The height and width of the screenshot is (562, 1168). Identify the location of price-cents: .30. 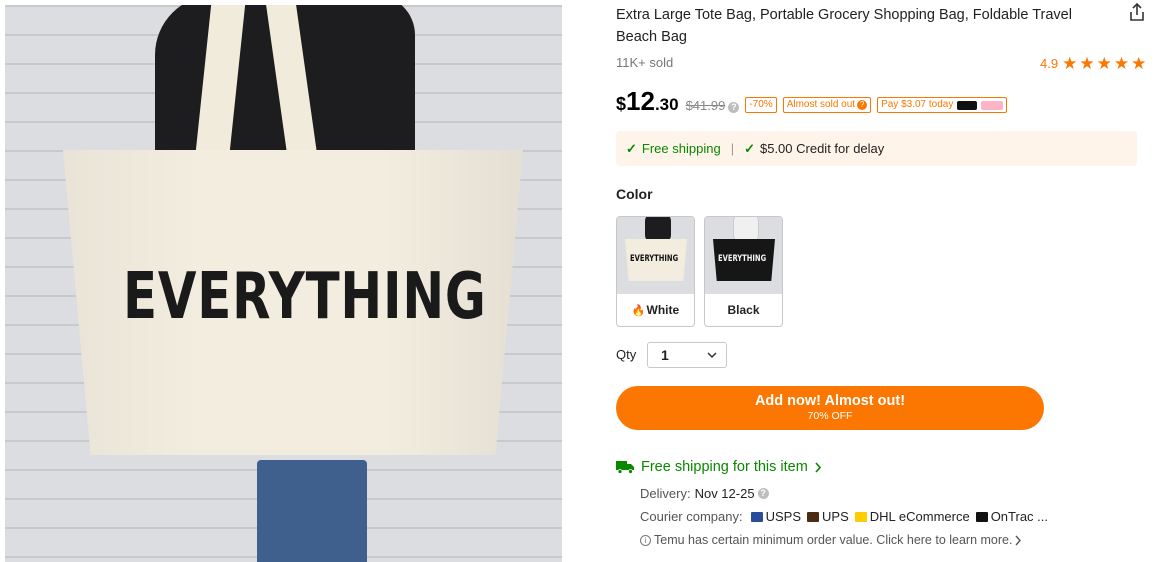
(666, 104).